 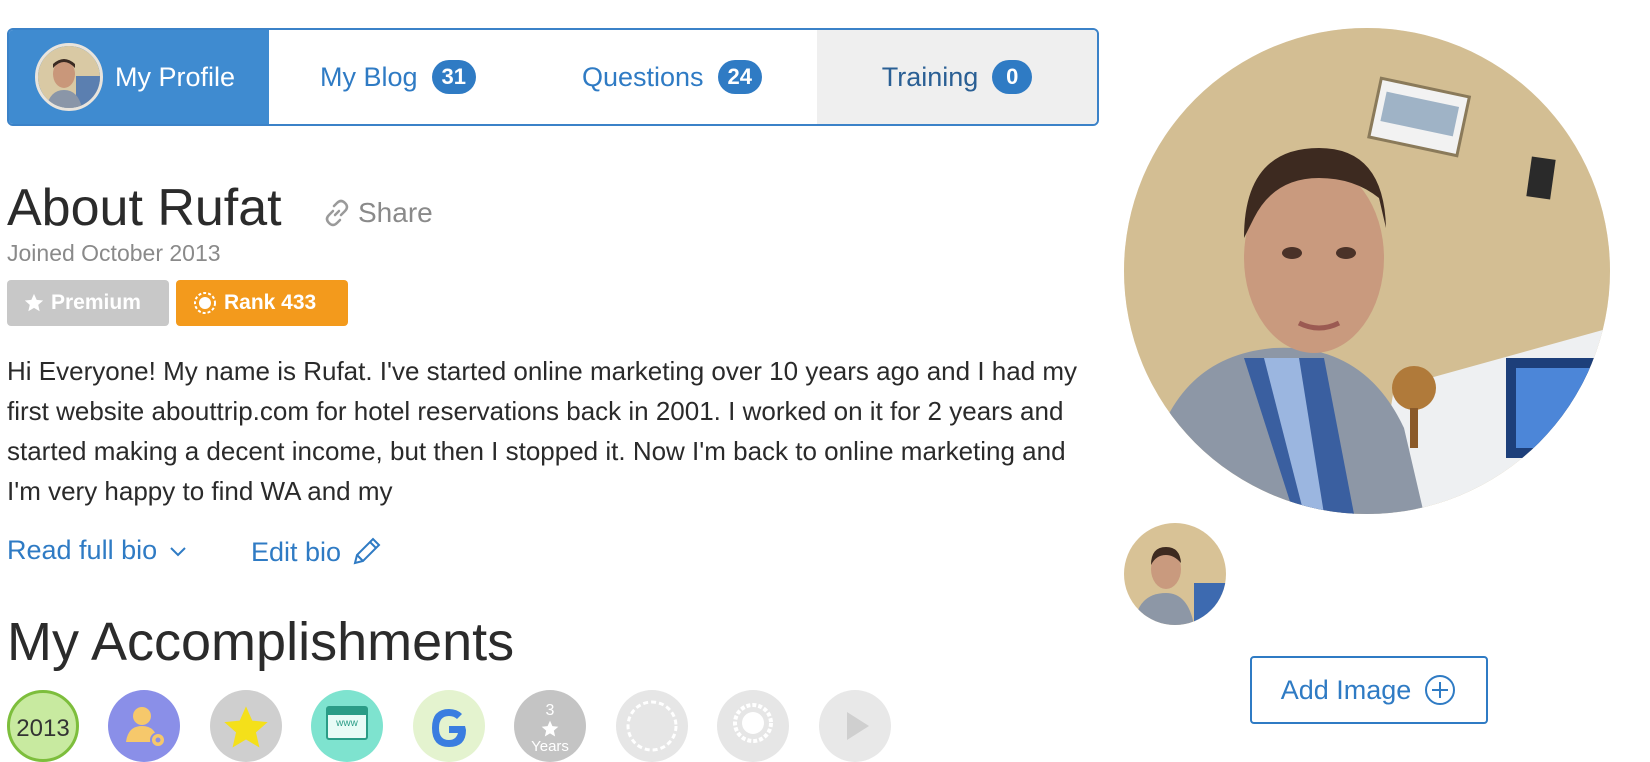 I want to click on questions-count-badge: 24, so click(x=740, y=77).